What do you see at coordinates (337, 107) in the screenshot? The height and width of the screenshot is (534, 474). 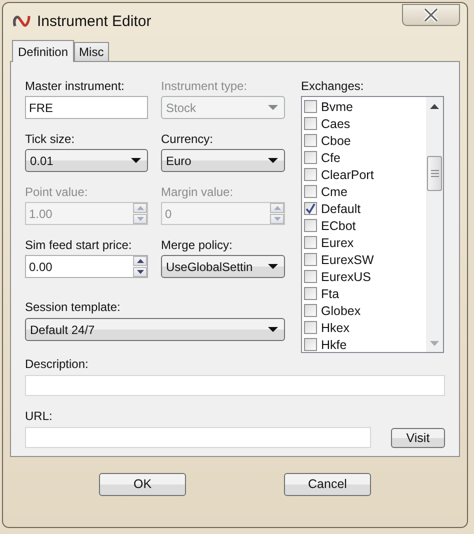 I see `list-item: Bvme` at bounding box center [337, 107].